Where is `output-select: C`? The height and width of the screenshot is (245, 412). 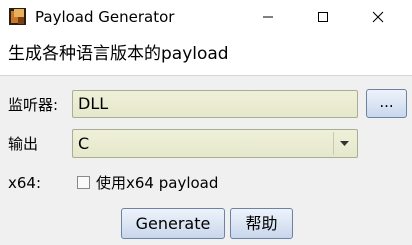
output-select: C is located at coordinates (215, 143).